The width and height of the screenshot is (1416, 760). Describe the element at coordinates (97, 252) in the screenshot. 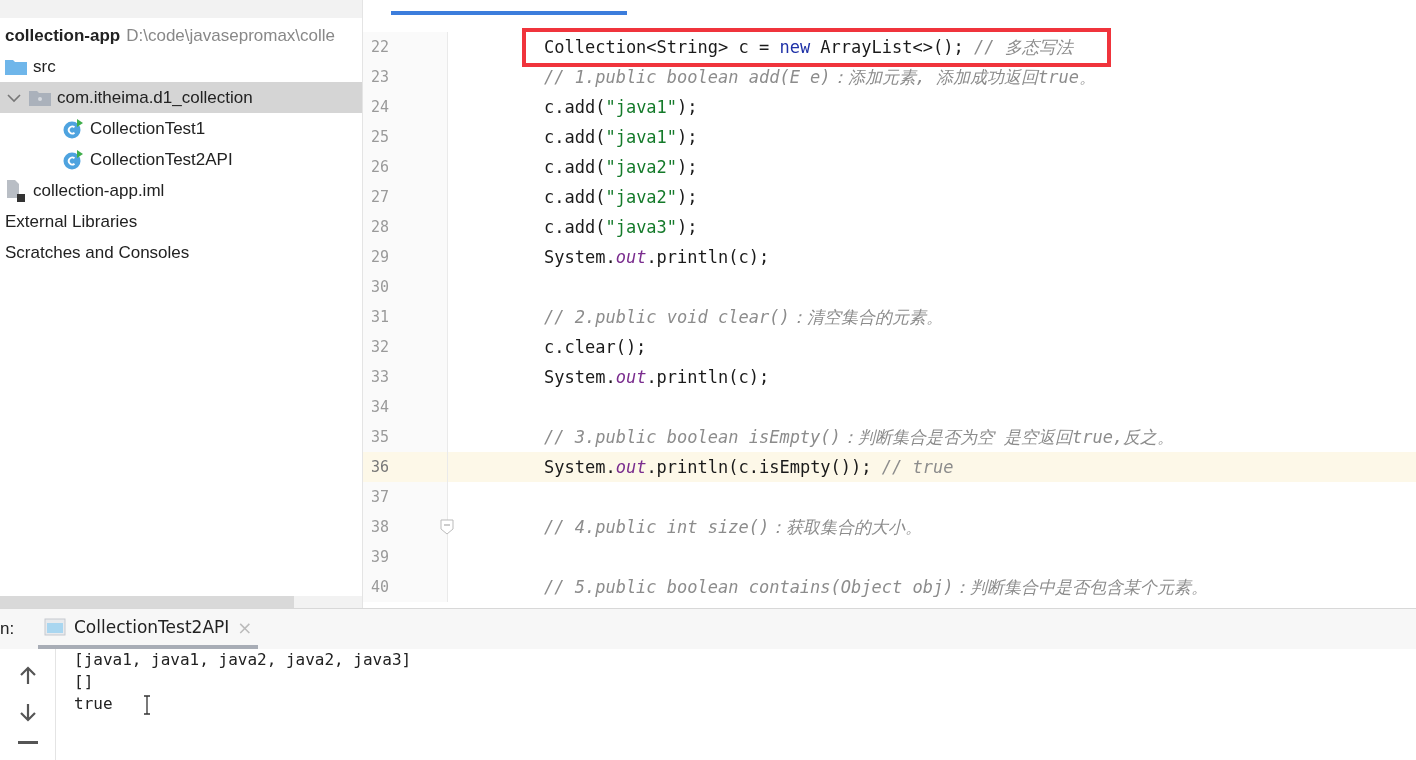

I see `tree-item-label: Scratches and Consoles` at that location.